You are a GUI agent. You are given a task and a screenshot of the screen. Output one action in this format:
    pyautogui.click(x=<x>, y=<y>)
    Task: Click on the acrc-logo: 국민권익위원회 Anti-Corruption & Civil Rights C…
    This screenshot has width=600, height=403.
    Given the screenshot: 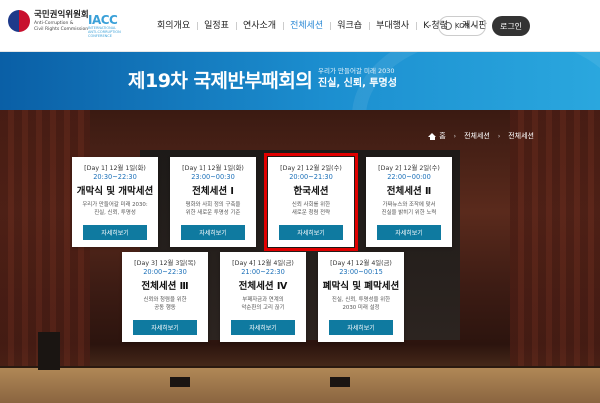 What is the action you would take?
    pyautogui.click(x=48, y=26)
    